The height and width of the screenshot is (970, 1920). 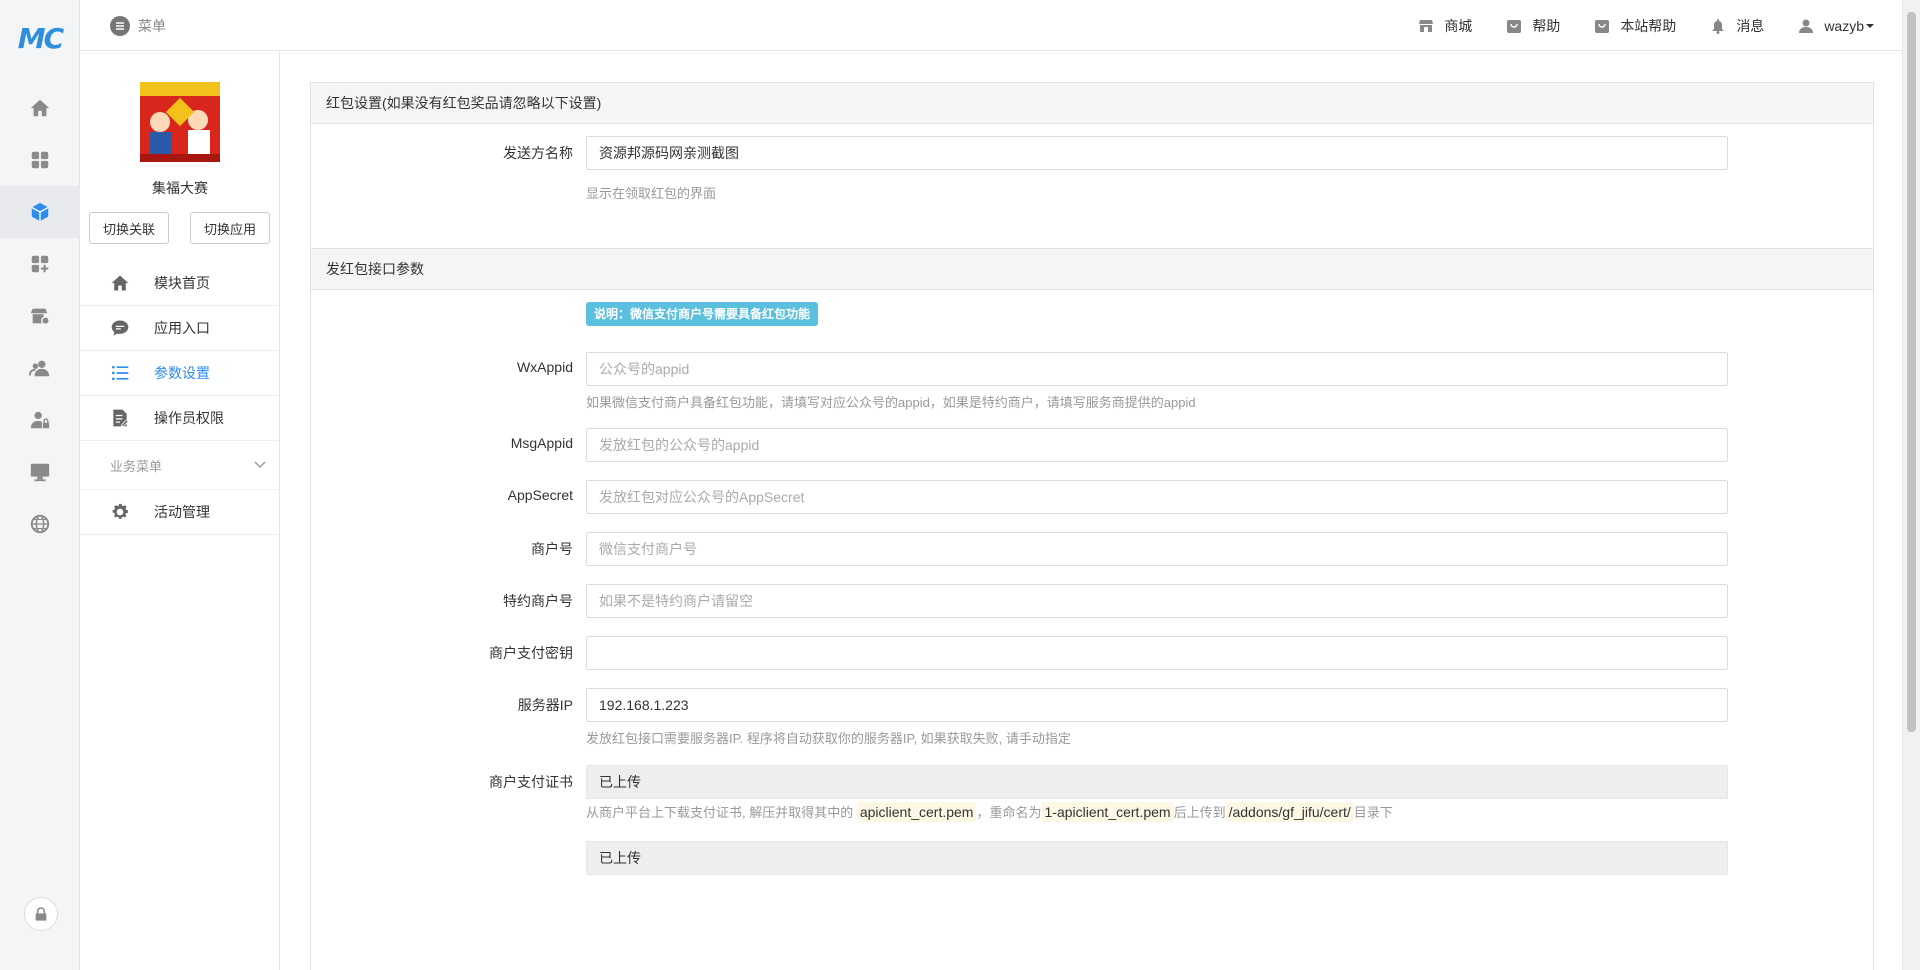 What do you see at coordinates (129, 228) in the screenshot?
I see `switch-link-button: 切换关联` at bounding box center [129, 228].